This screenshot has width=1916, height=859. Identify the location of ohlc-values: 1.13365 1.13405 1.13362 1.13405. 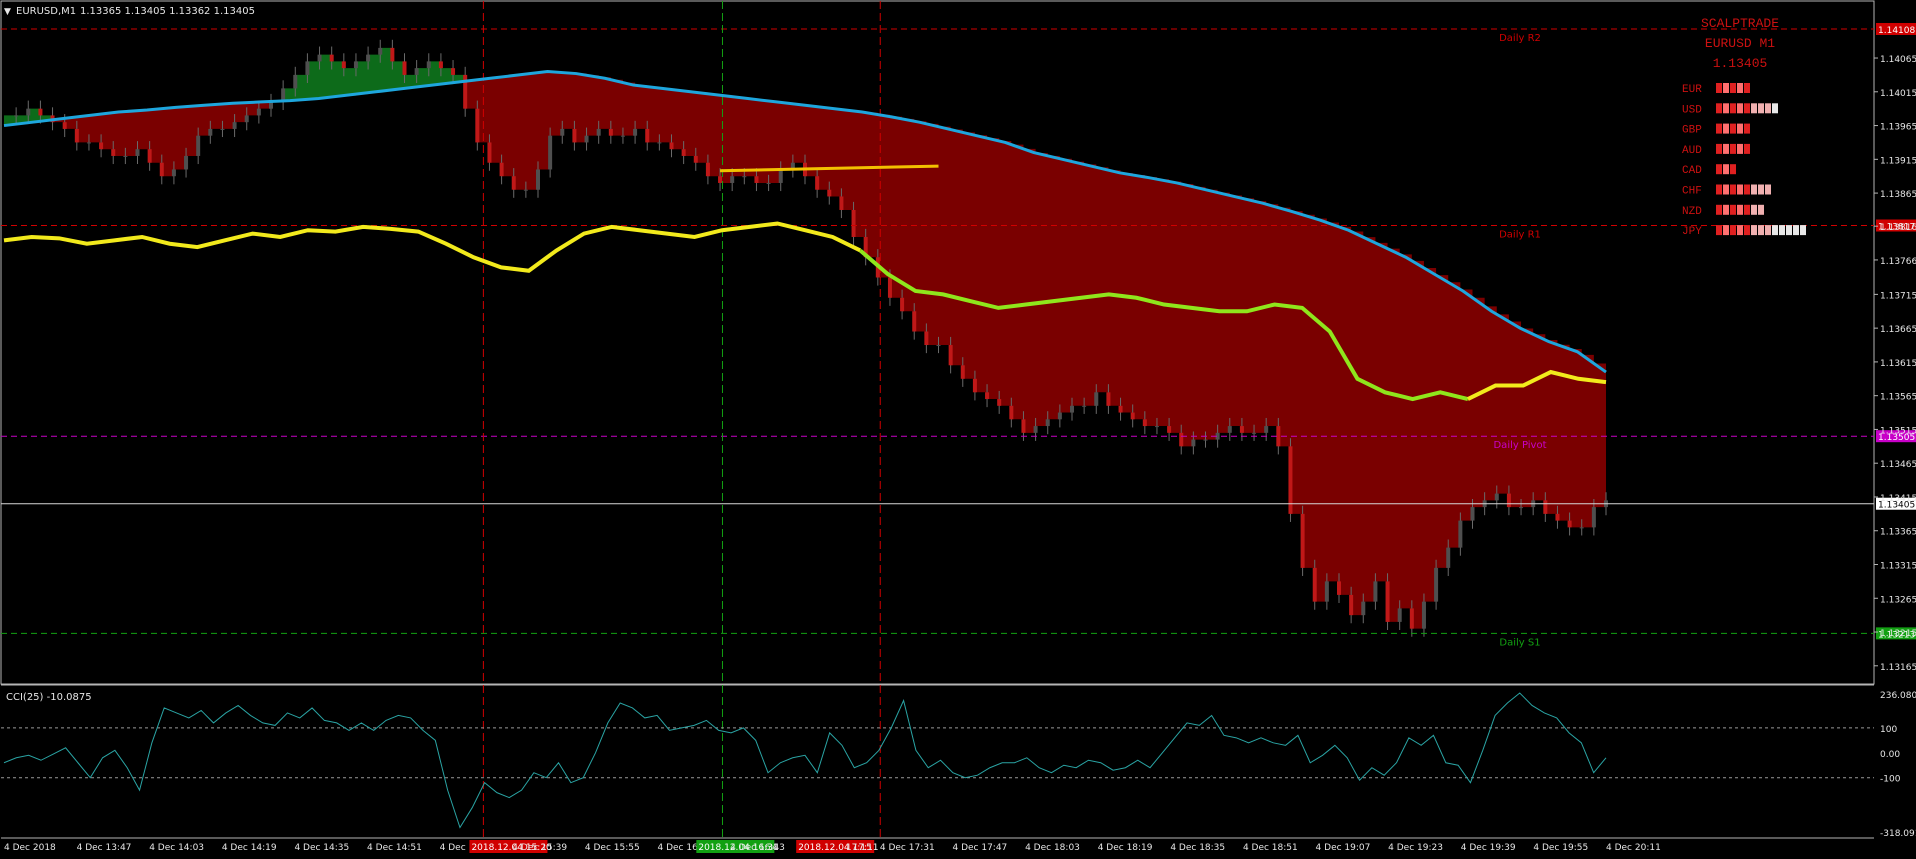
(167, 11).